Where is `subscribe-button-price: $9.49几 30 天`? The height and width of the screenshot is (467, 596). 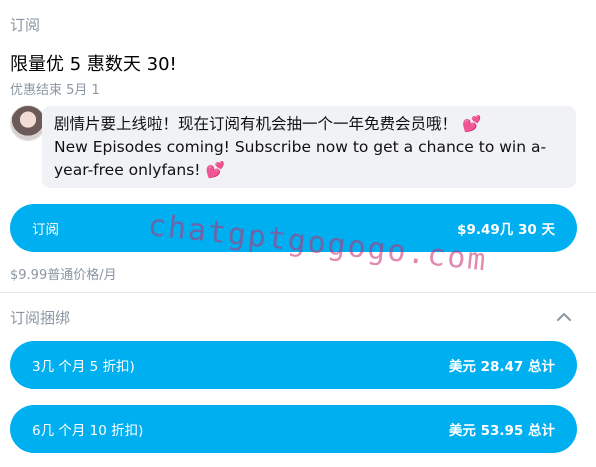 subscribe-button-price: $9.49几 30 天 is located at coordinates (506, 230).